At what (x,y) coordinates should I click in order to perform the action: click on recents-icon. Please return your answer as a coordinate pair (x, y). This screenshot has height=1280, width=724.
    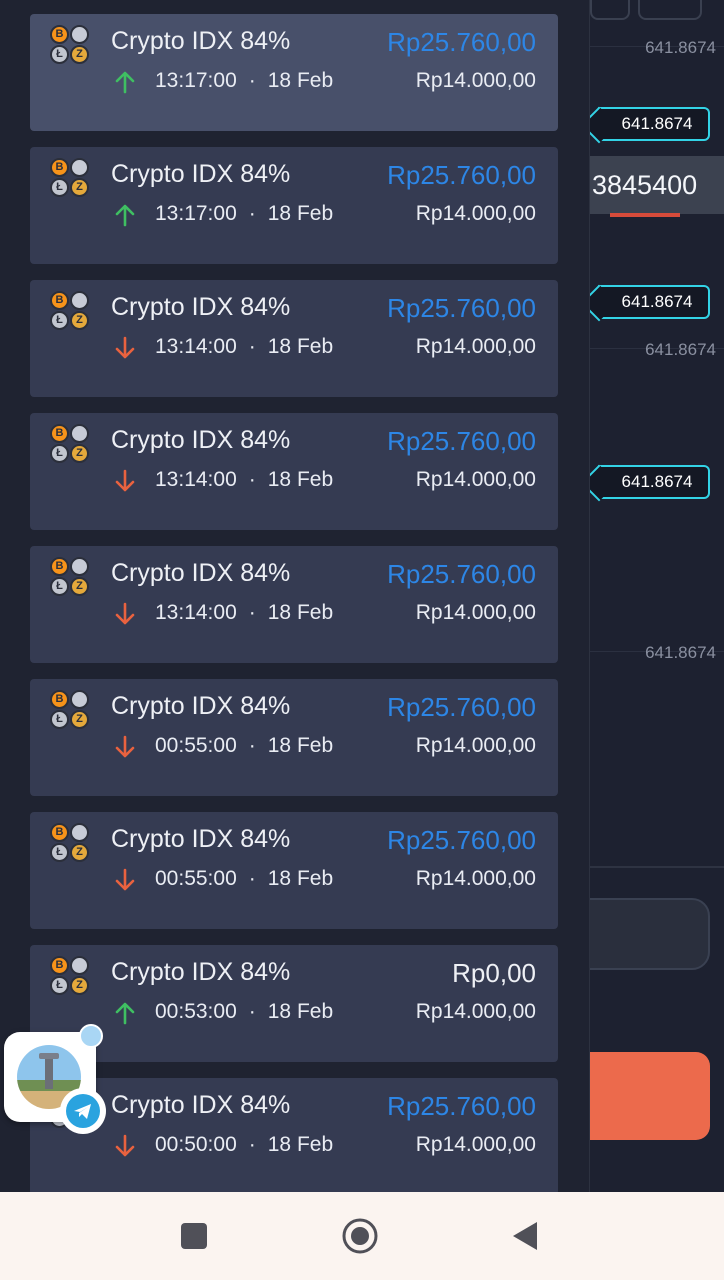
    Looking at the image, I should click on (194, 1236).